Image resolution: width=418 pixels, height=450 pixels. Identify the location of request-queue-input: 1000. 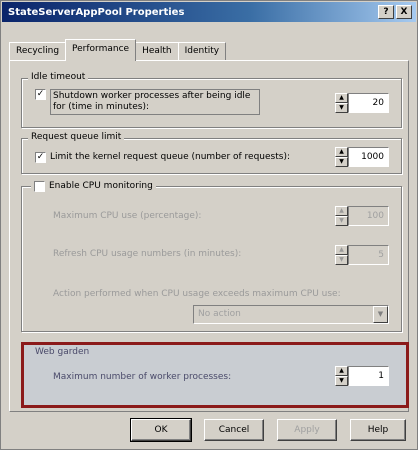
(368, 157).